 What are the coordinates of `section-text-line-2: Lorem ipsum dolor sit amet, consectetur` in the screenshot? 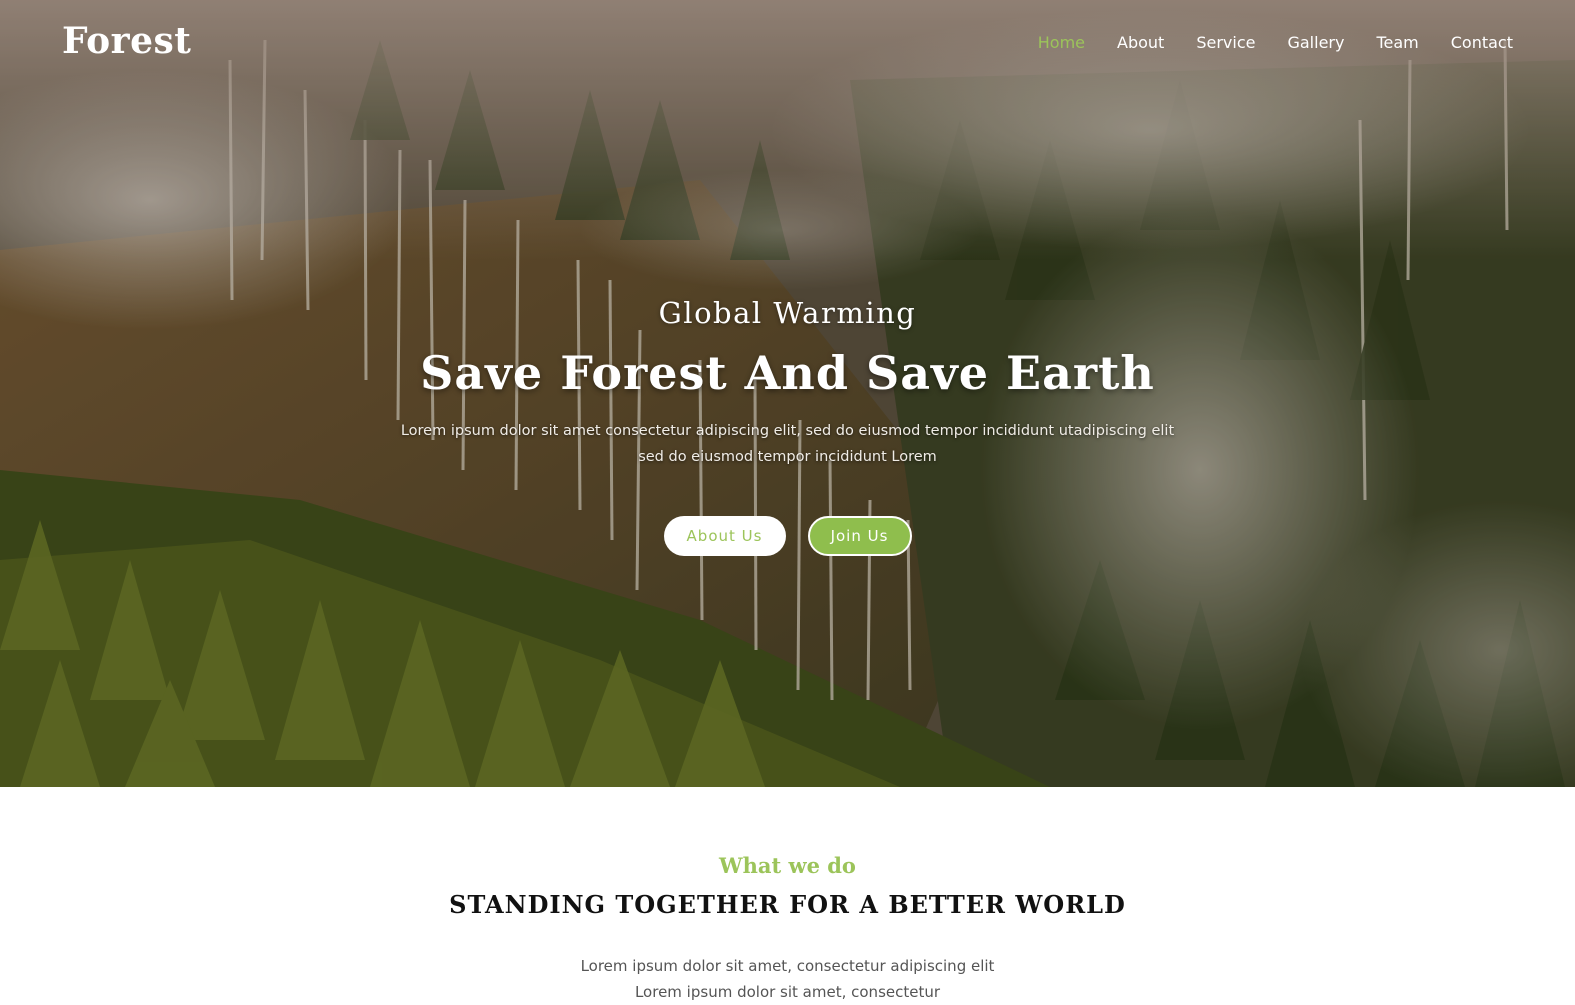 It's located at (787, 992).